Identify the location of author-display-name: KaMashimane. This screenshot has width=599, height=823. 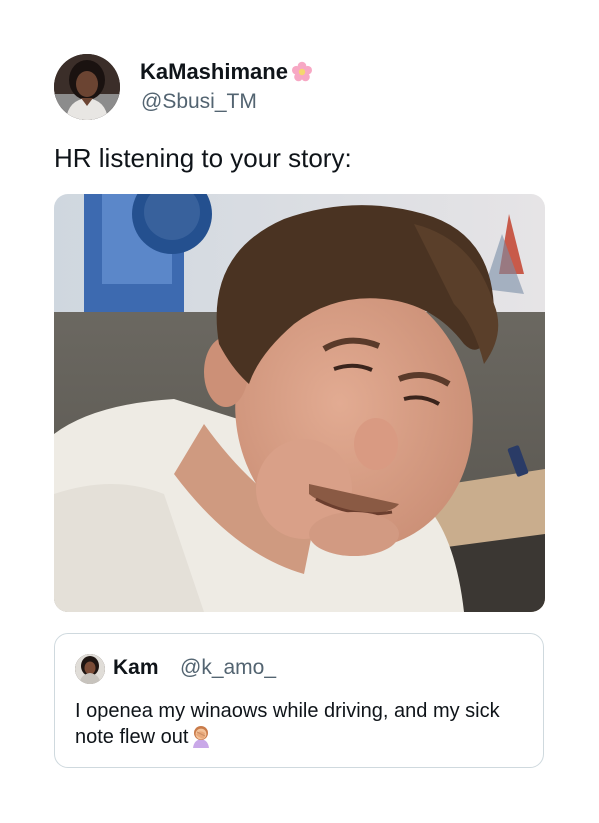
(226, 72).